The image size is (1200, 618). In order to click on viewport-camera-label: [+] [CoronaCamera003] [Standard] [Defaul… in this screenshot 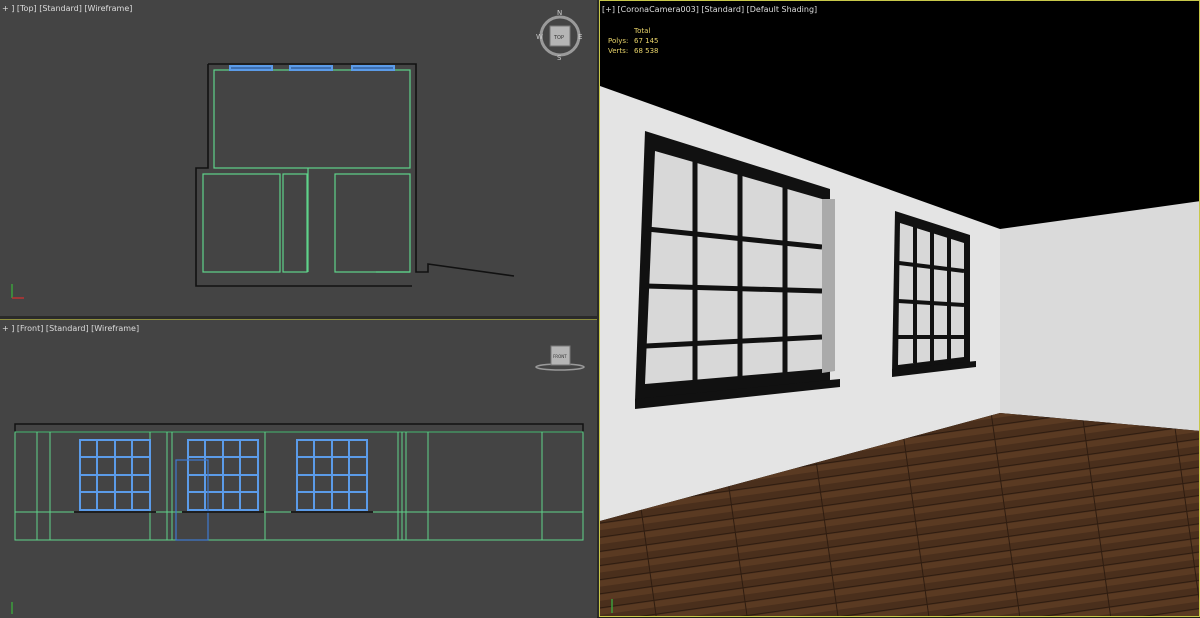, I will do `click(709, 9)`.